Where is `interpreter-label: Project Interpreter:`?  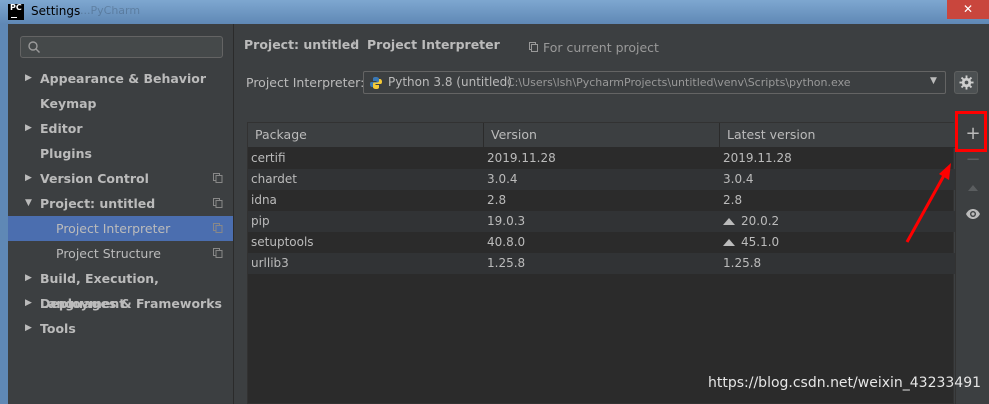
interpreter-label: Project Interpreter: is located at coordinates (305, 82).